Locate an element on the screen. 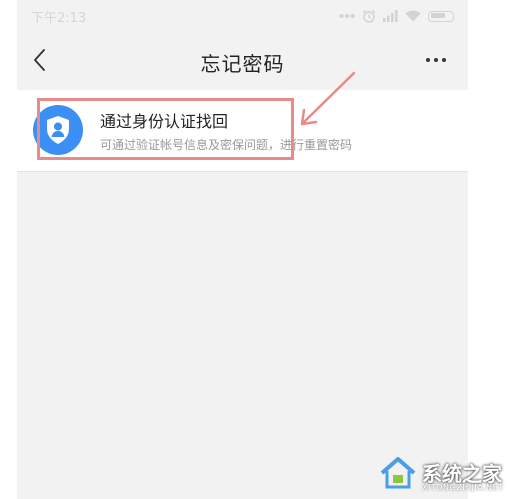 The width and height of the screenshot is (524, 499). battery-icon is located at coordinates (441, 16).